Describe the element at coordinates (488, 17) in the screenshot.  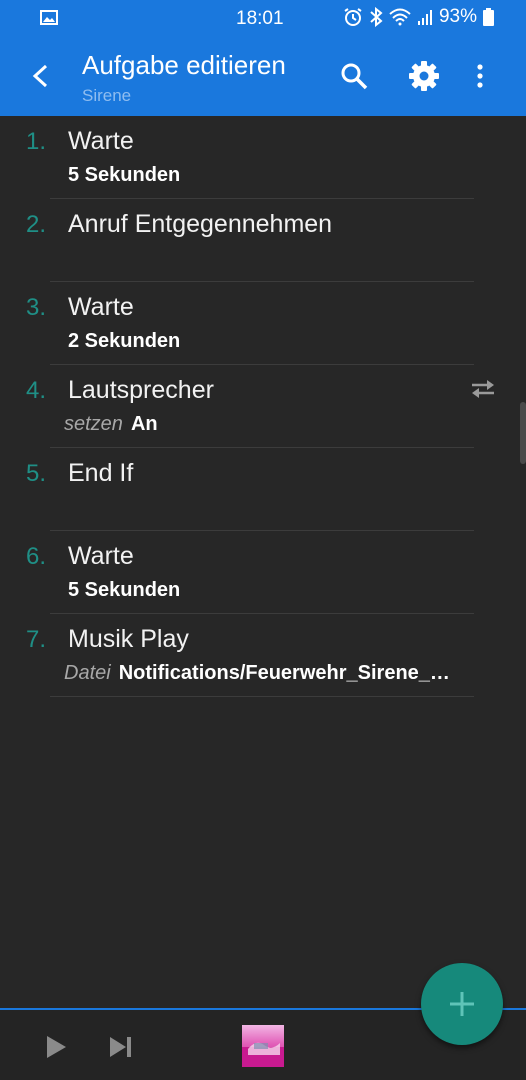
I see `battery-icon` at that location.